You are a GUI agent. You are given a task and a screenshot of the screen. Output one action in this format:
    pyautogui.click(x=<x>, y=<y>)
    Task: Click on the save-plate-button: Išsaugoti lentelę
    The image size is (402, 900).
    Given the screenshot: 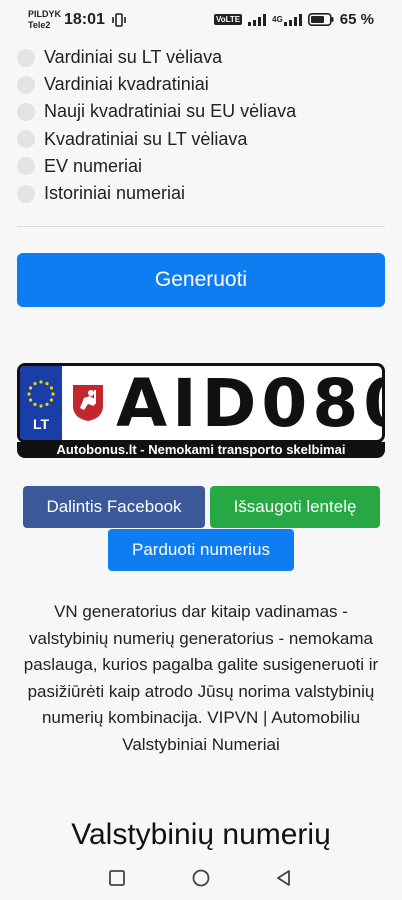 What is the action you would take?
    pyautogui.click(x=295, y=507)
    